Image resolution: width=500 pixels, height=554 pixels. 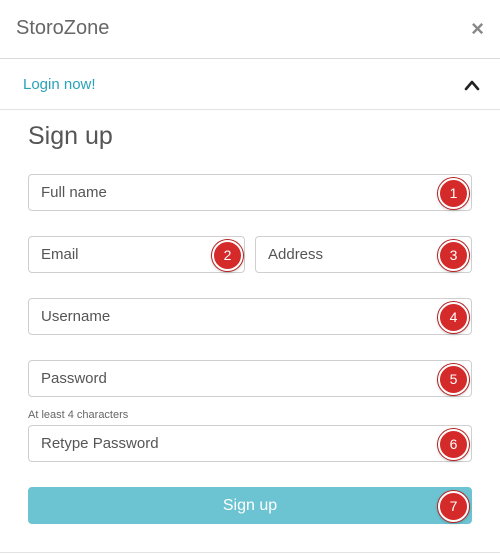 I want to click on full-name-input, so click(x=250, y=192).